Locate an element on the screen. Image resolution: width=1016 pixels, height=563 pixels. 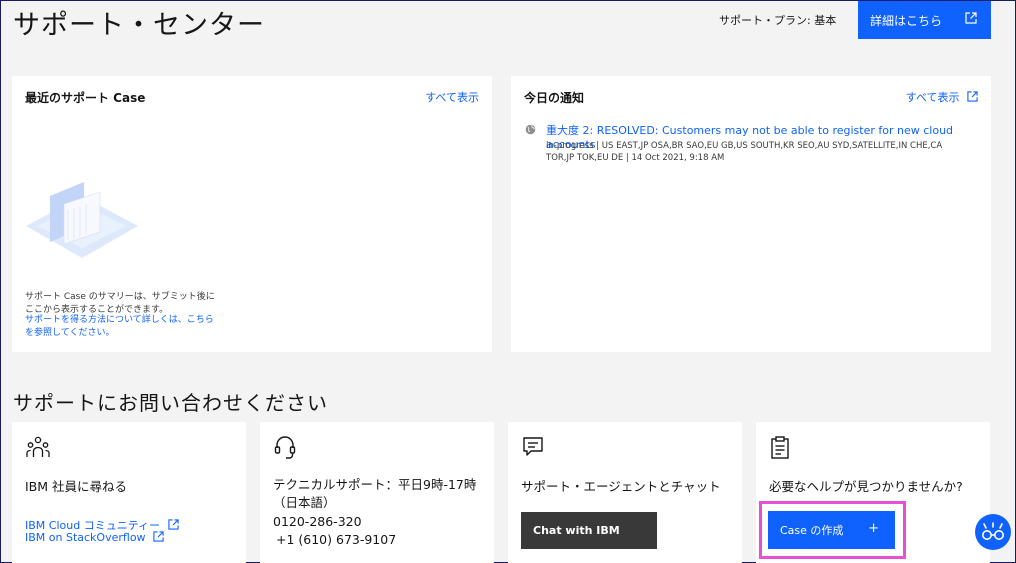
recent-cases-view-all-link: すべて表示 is located at coordinates (452, 97).